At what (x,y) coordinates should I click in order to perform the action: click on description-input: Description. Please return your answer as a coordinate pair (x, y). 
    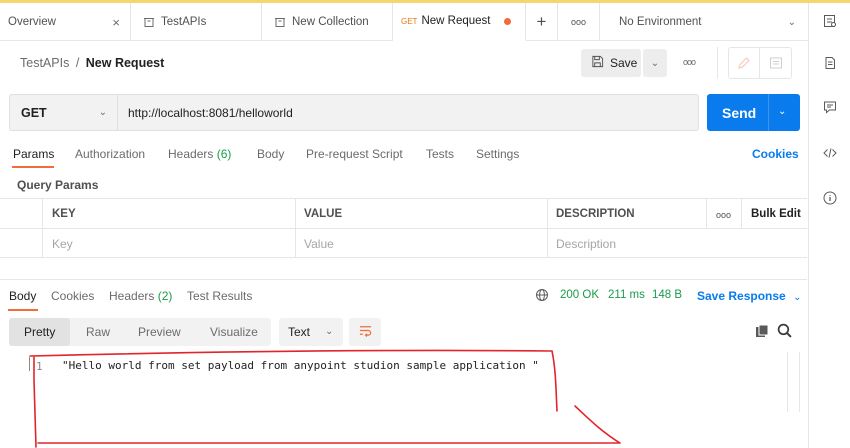
    Looking at the image, I should click on (586, 244).